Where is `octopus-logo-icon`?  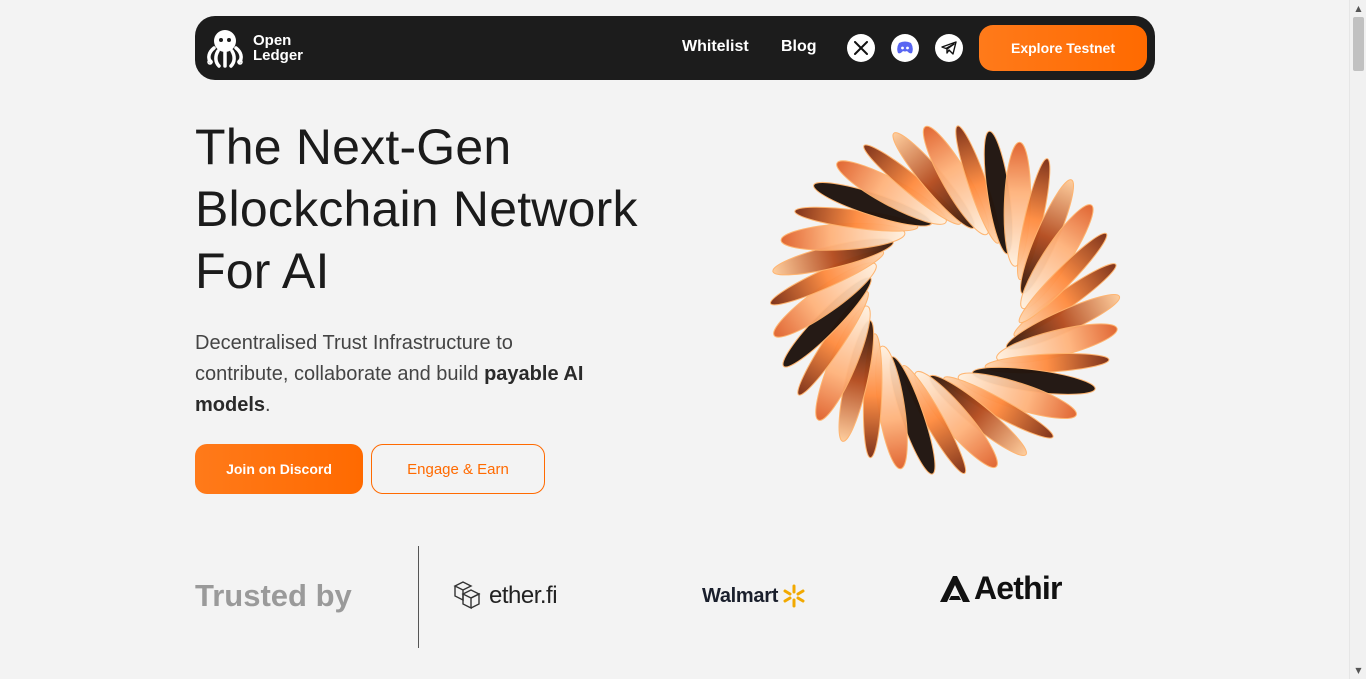
octopus-logo-icon is located at coordinates (225, 49).